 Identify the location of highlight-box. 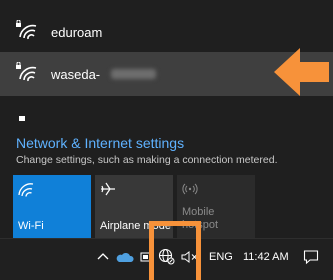
(175, 250).